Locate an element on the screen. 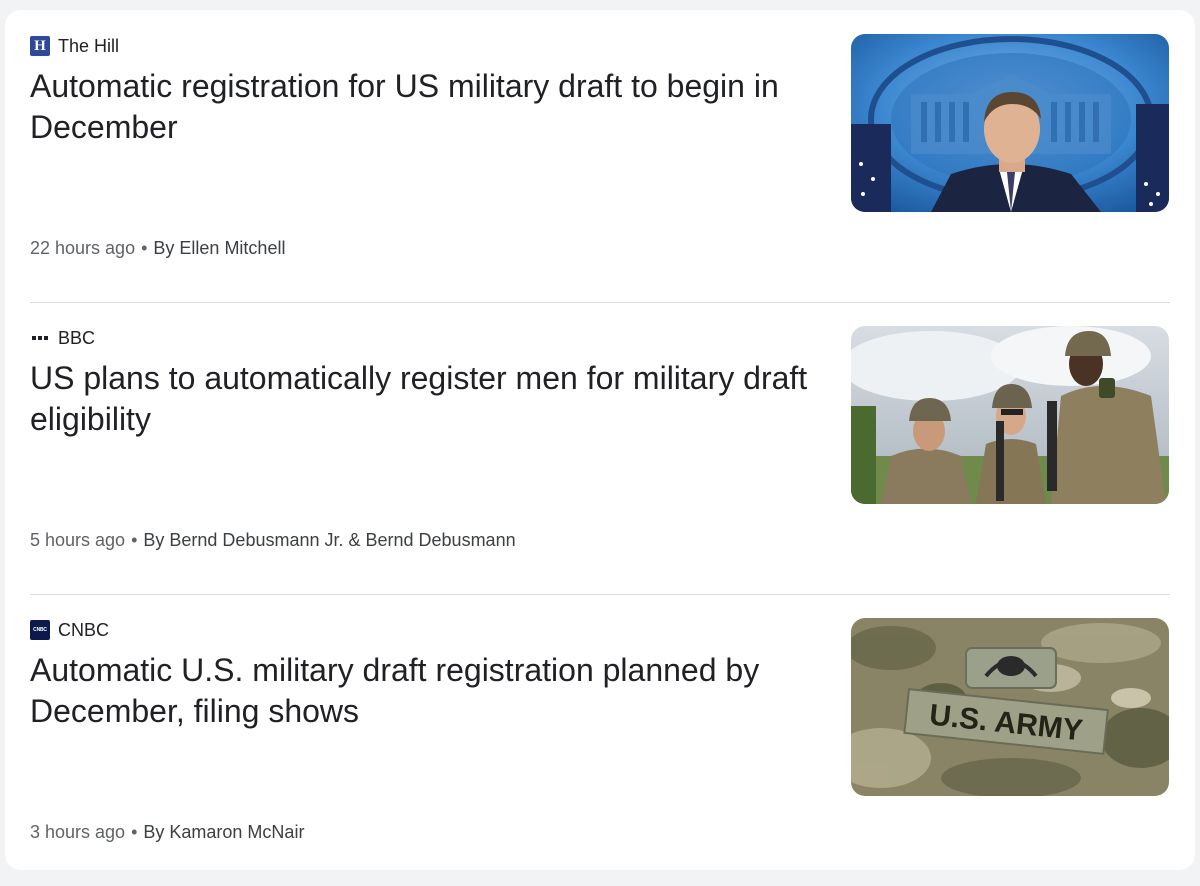  article-time: 22 hours ago is located at coordinates (83, 248).